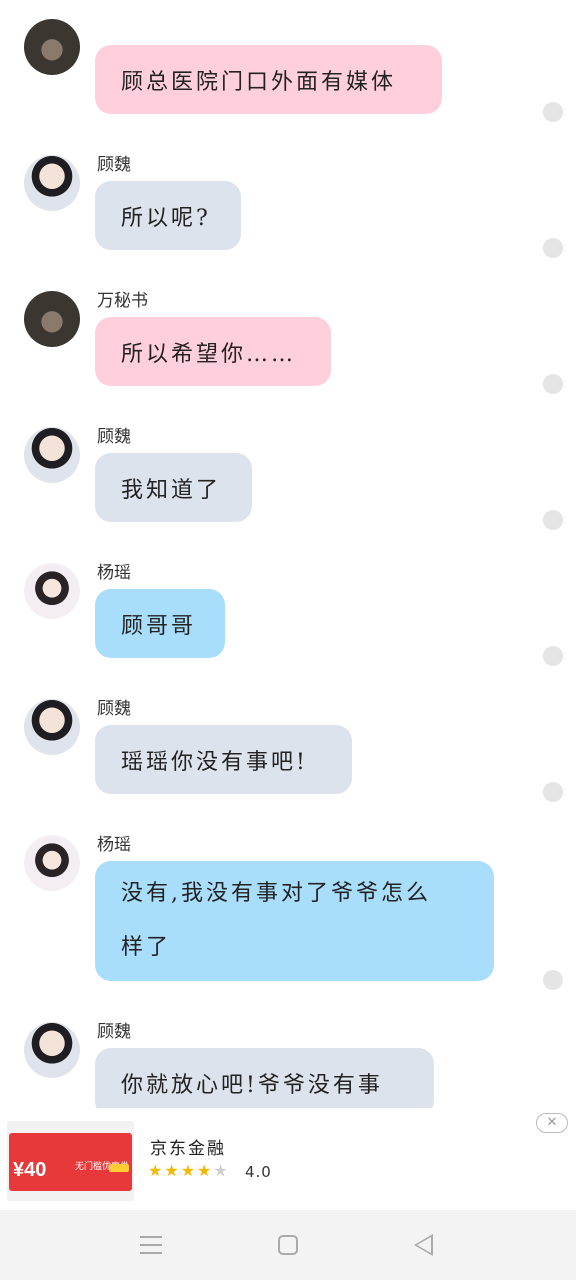 This screenshot has width=576, height=1280. Describe the element at coordinates (294, 921) in the screenshot. I see `message-bubble: 没有,我没有事对了爷爷怎么 样了` at that location.